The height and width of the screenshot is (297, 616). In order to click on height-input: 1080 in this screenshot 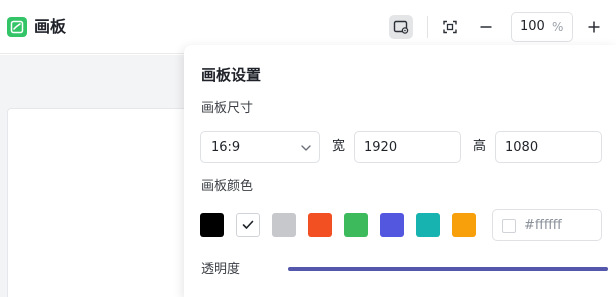, I will do `click(548, 147)`.